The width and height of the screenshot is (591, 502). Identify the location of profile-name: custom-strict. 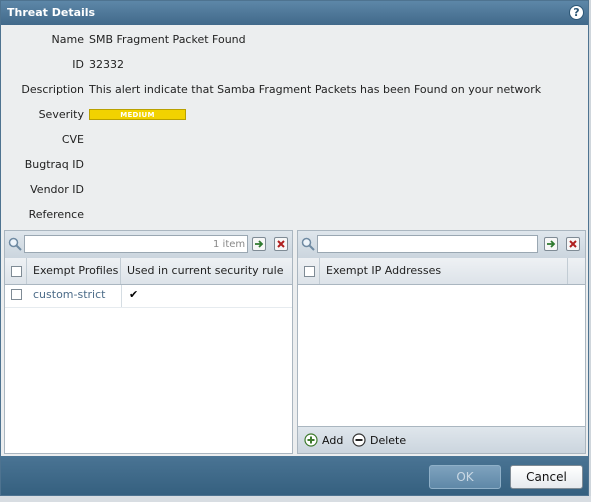
(69, 294).